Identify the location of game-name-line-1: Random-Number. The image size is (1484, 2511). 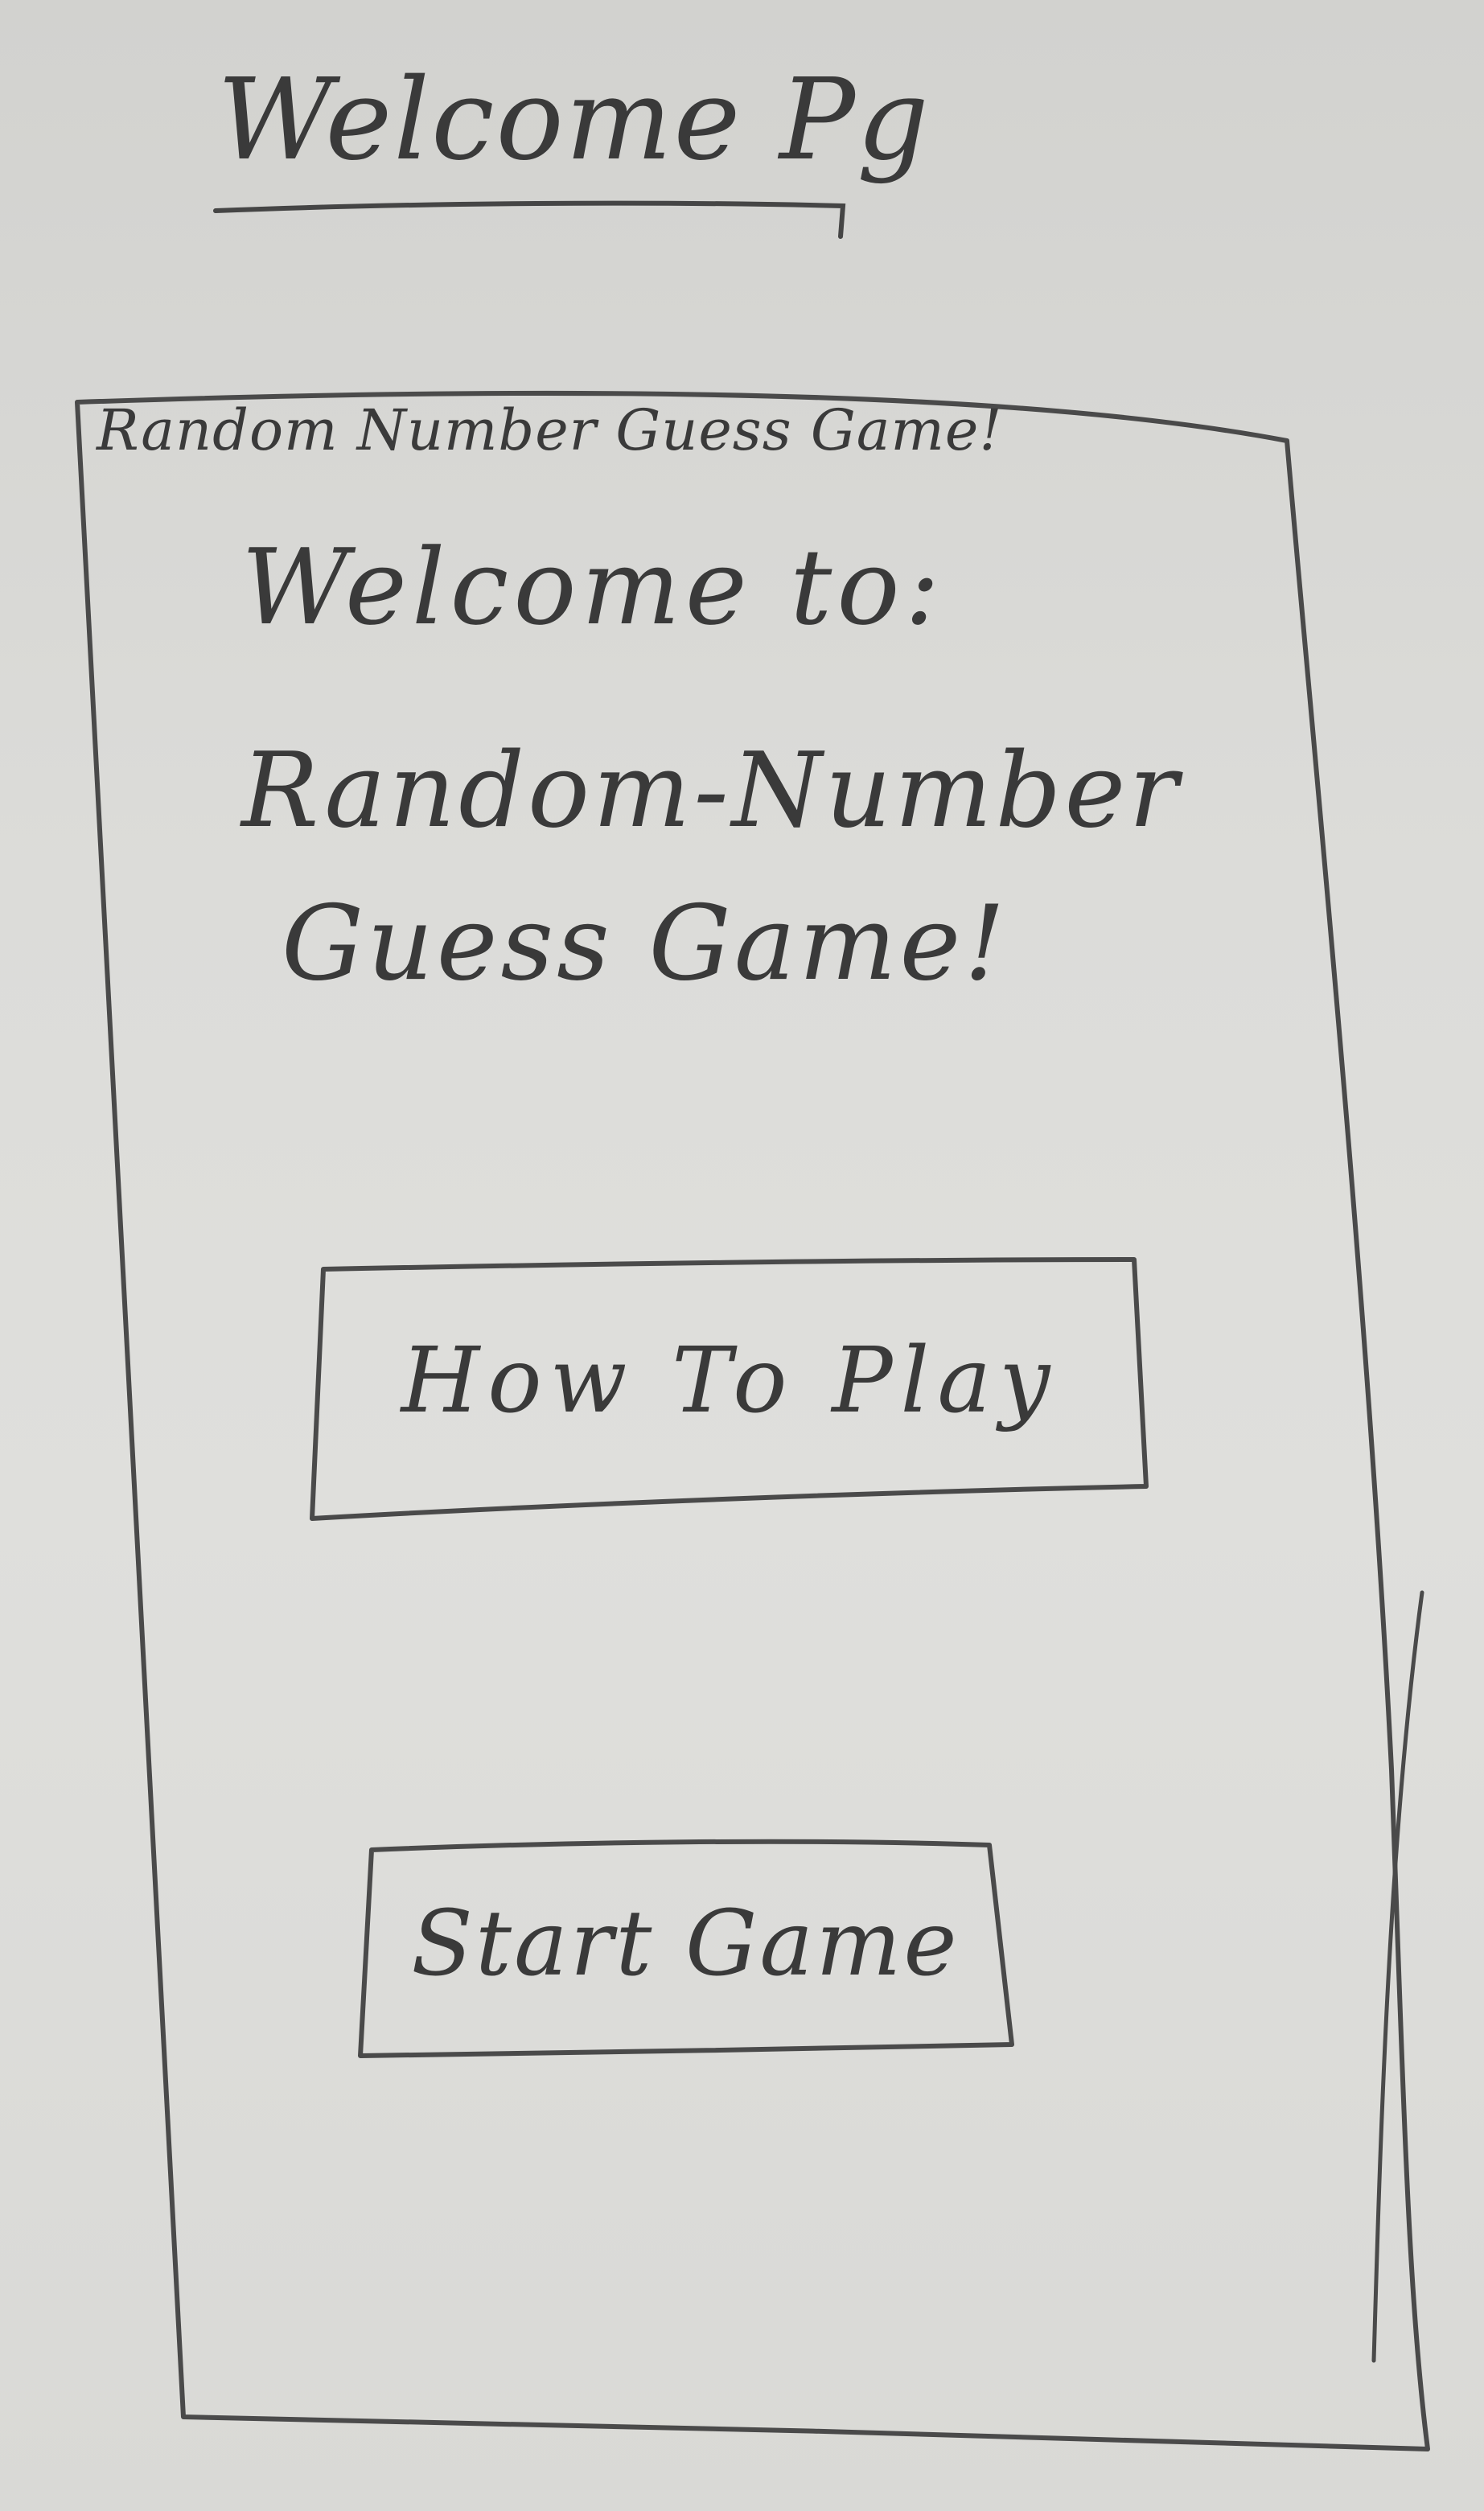
(711, 791).